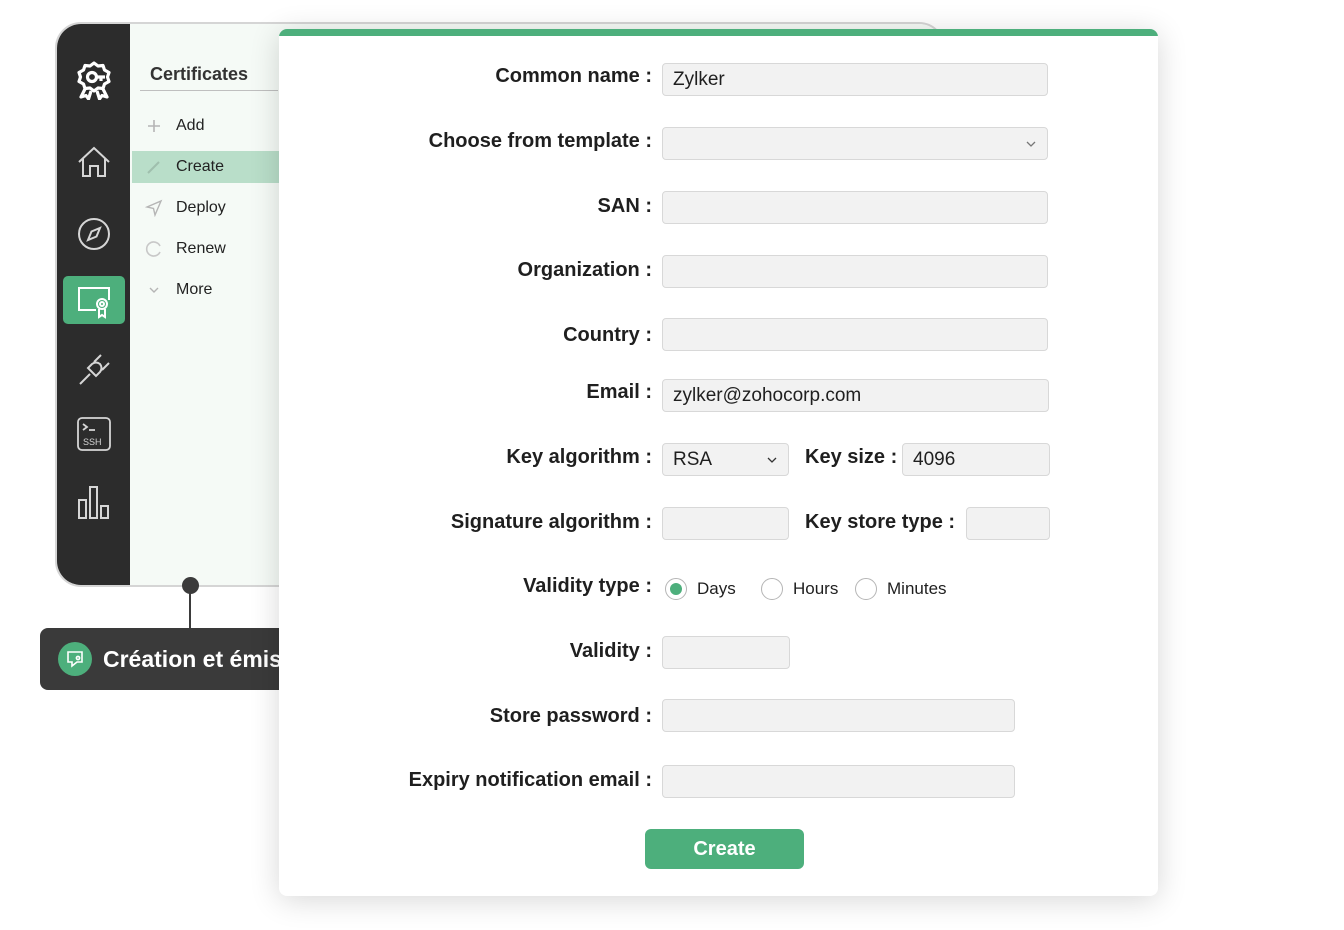  Describe the element at coordinates (587, 586) in the screenshot. I see `validity-type-label: Validity type :` at that location.